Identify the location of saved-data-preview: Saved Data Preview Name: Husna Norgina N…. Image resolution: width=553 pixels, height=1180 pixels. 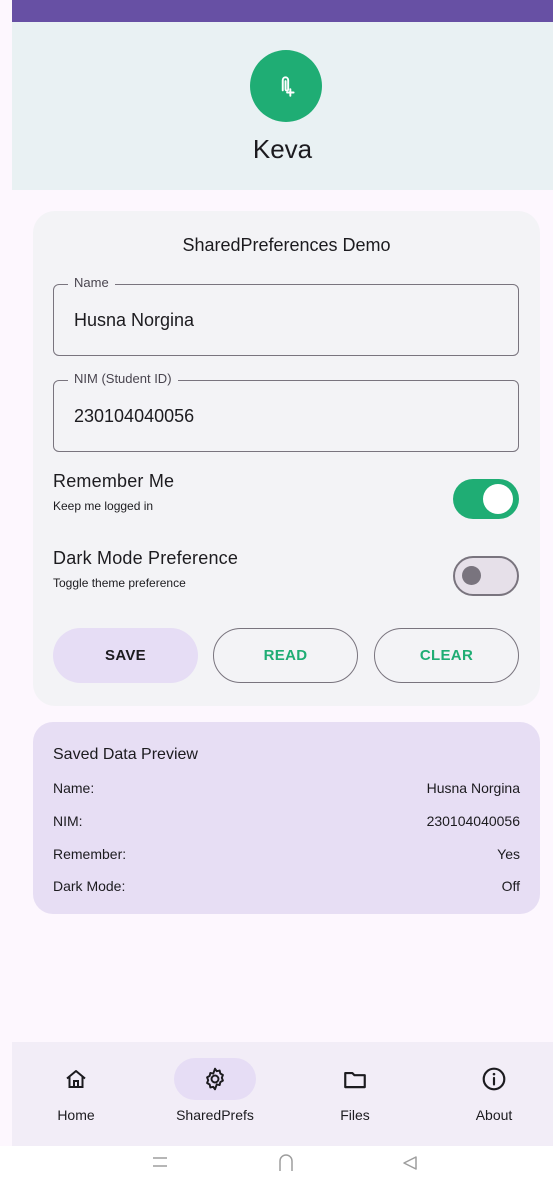
(286, 818).